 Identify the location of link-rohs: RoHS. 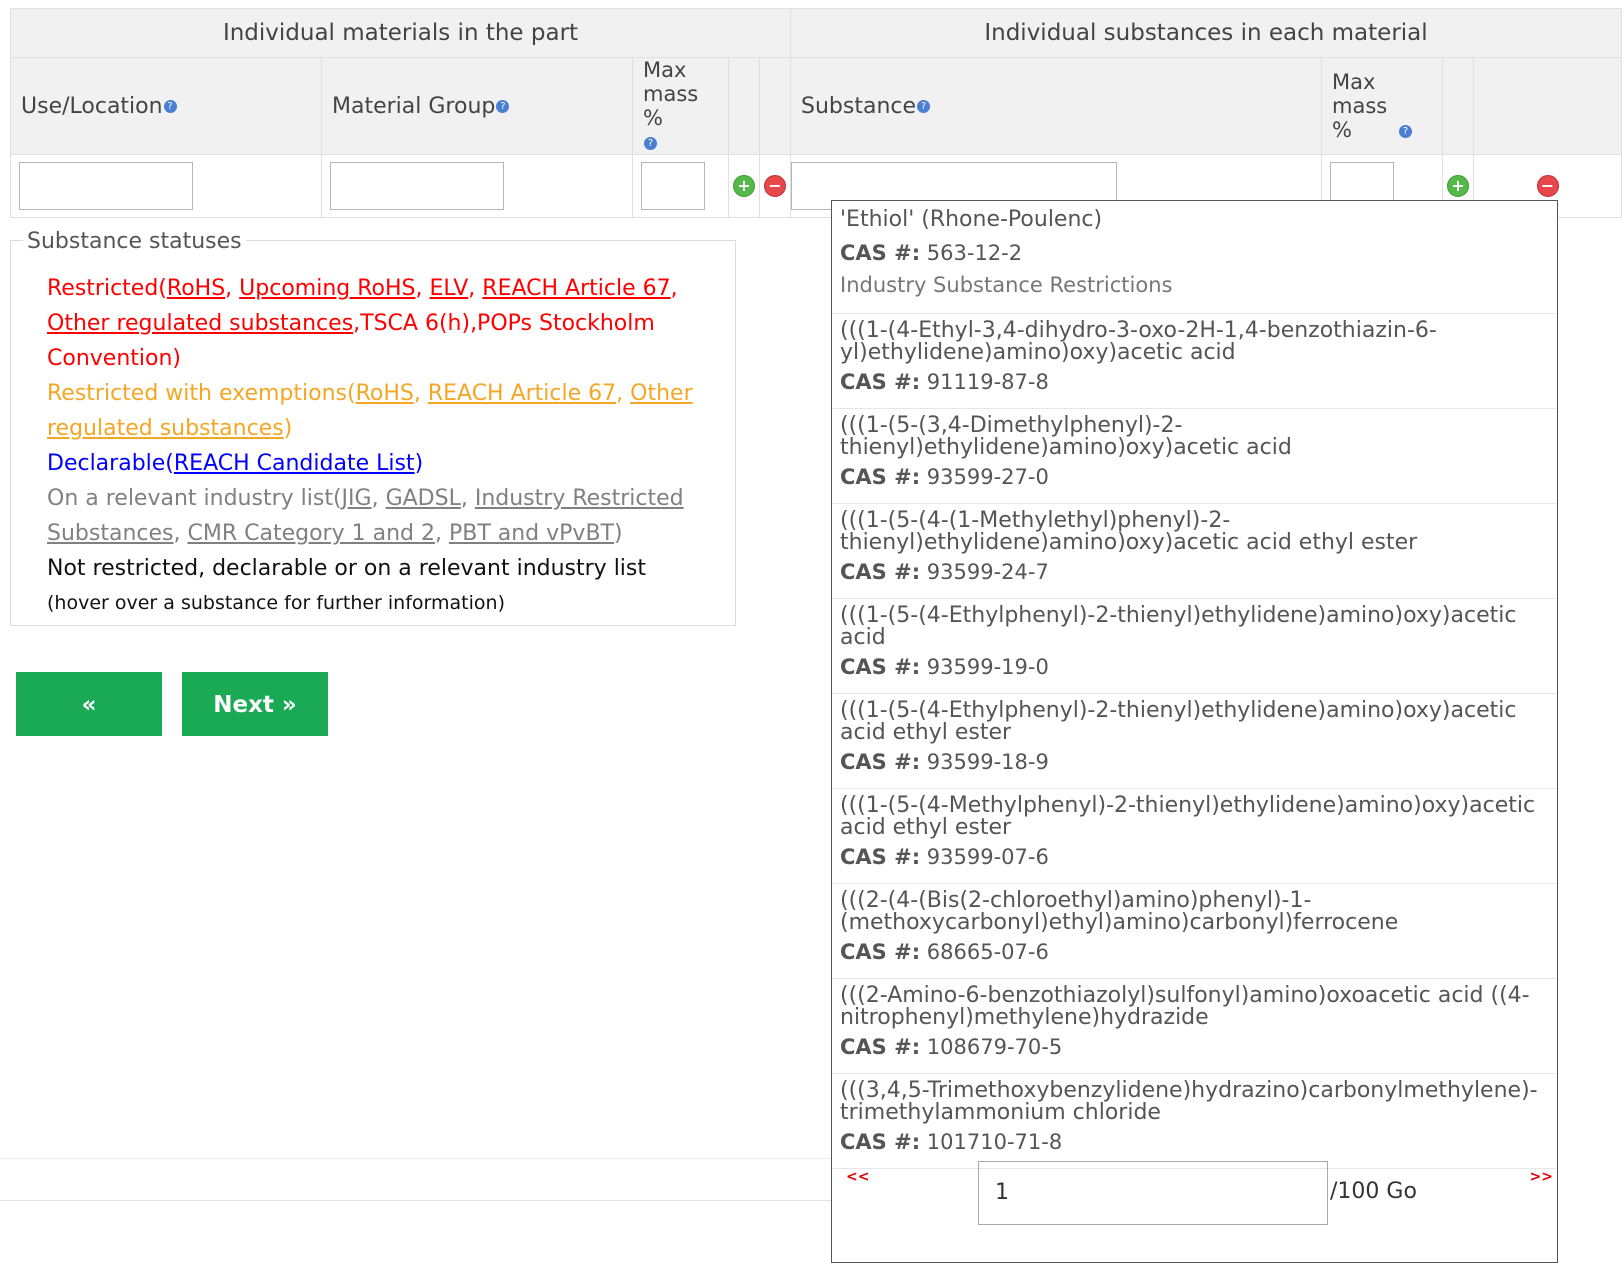
(196, 288).